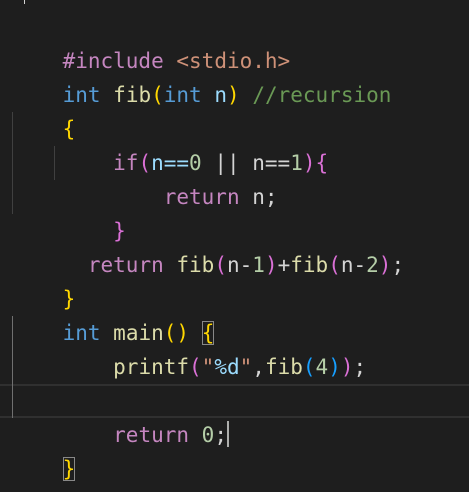 This screenshot has width=469, height=492. I want to click on code-line-6: }, so click(69, 211).